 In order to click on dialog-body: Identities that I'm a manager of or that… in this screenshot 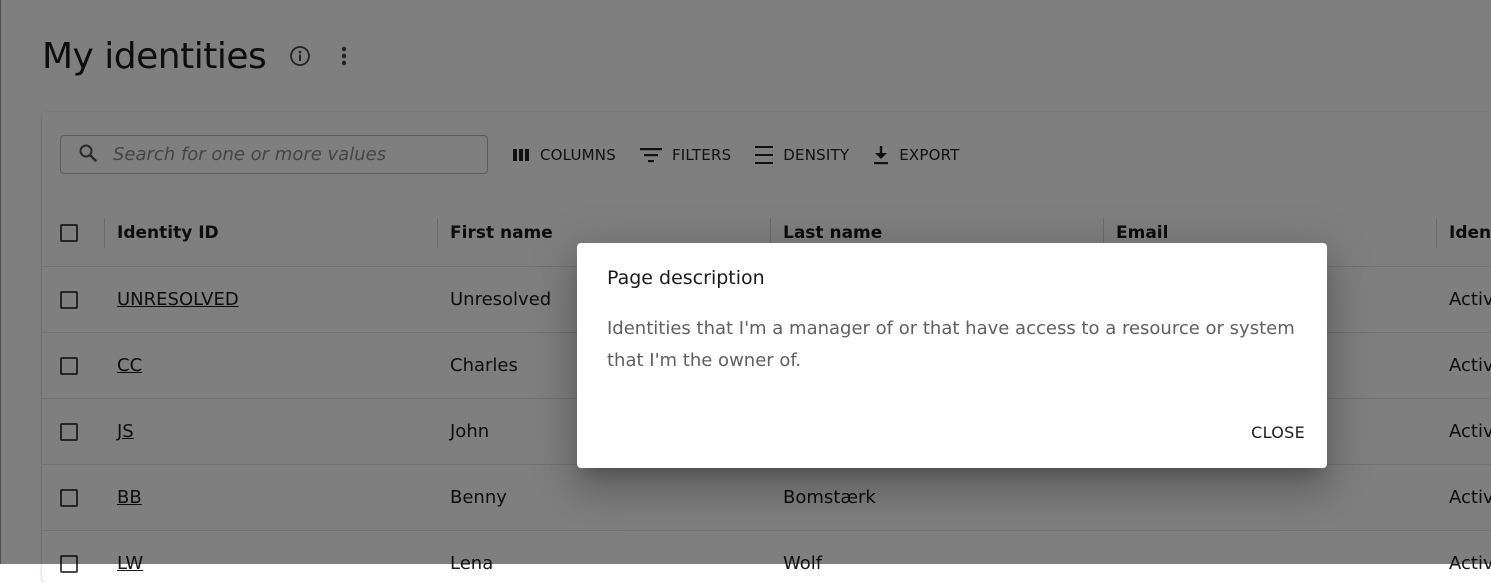, I will do `click(951, 344)`.